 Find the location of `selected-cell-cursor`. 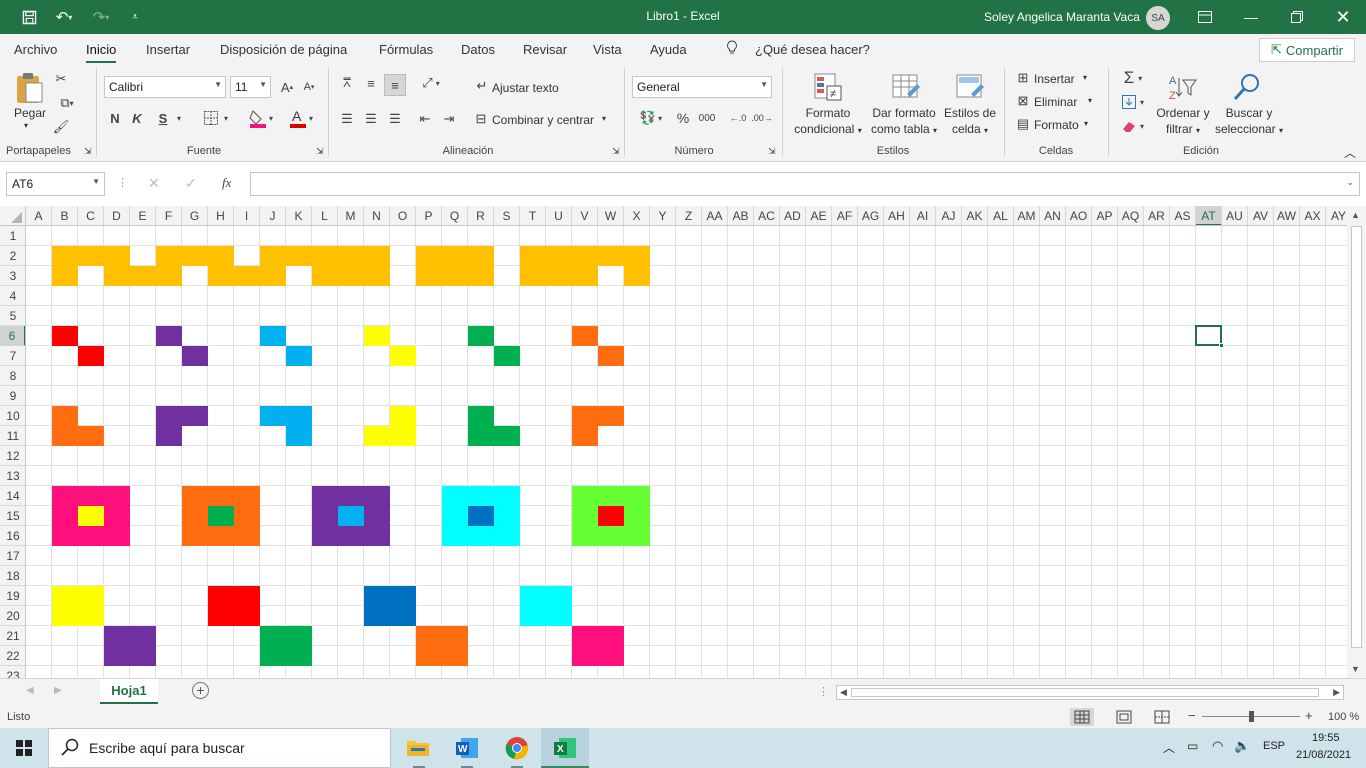

selected-cell-cursor is located at coordinates (1209, 336).